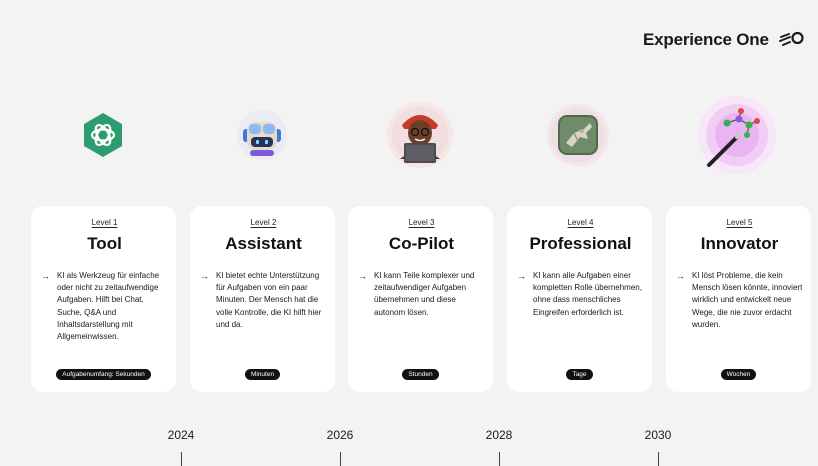  What do you see at coordinates (738, 374) in the screenshot?
I see `duration-badge: Wochen` at bounding box center [738, 374].